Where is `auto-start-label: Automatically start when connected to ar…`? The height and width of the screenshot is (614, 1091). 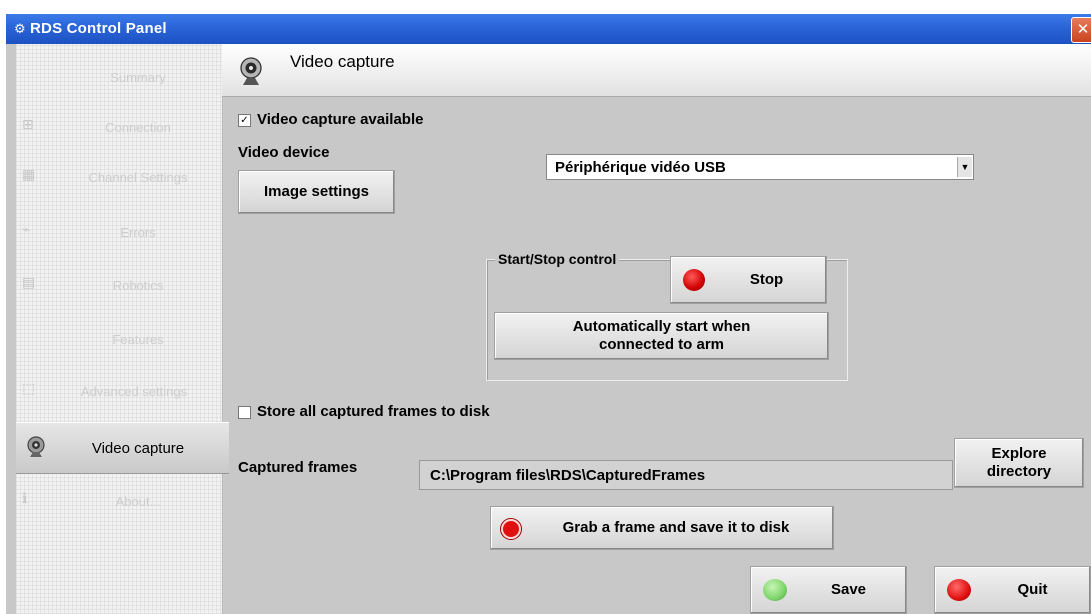
auto-start-label: Automatically start when connected to ar… is located at coordinates (661, 335).